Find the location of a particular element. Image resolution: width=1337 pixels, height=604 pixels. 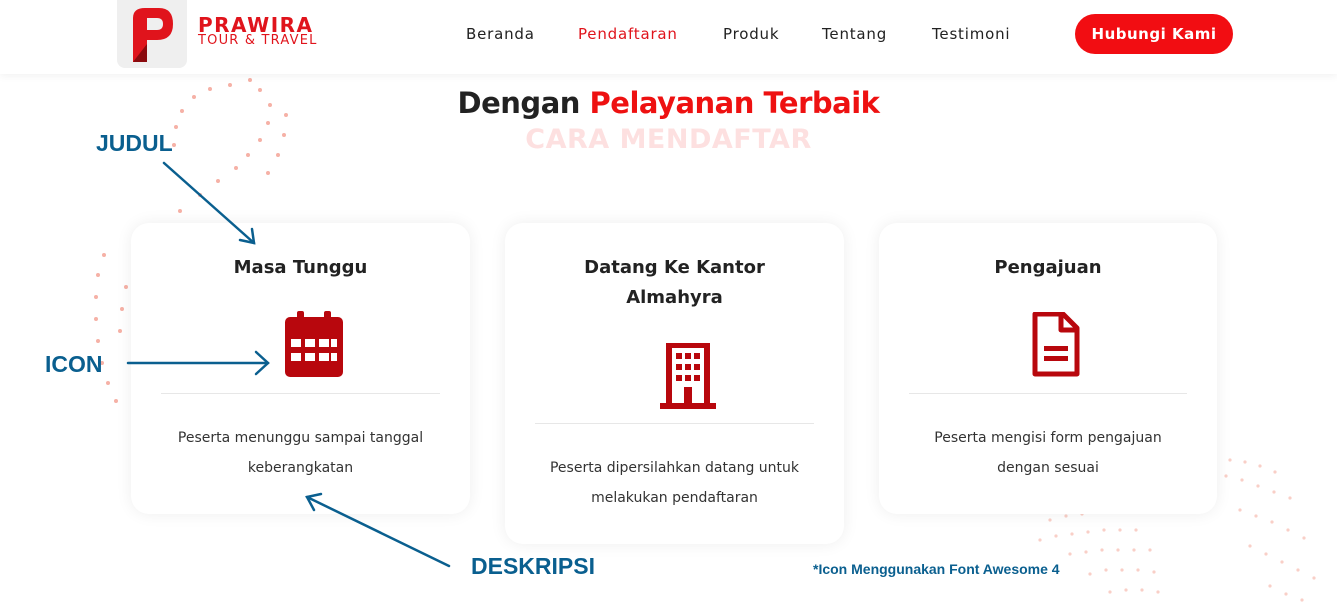

annotation-icon: ICON is located at coordinates (74, 364).